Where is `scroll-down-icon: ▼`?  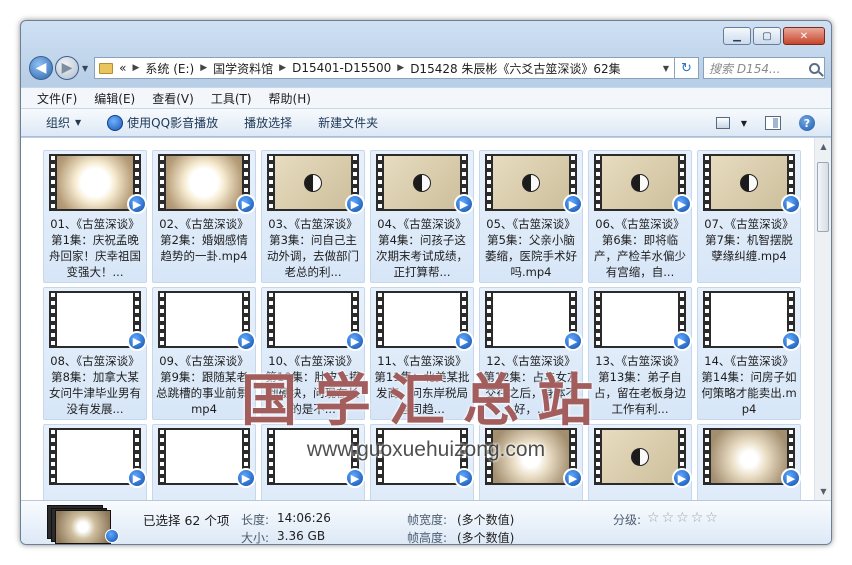
scroll-down-icon: ▼ is located at coordinates (823, 491).